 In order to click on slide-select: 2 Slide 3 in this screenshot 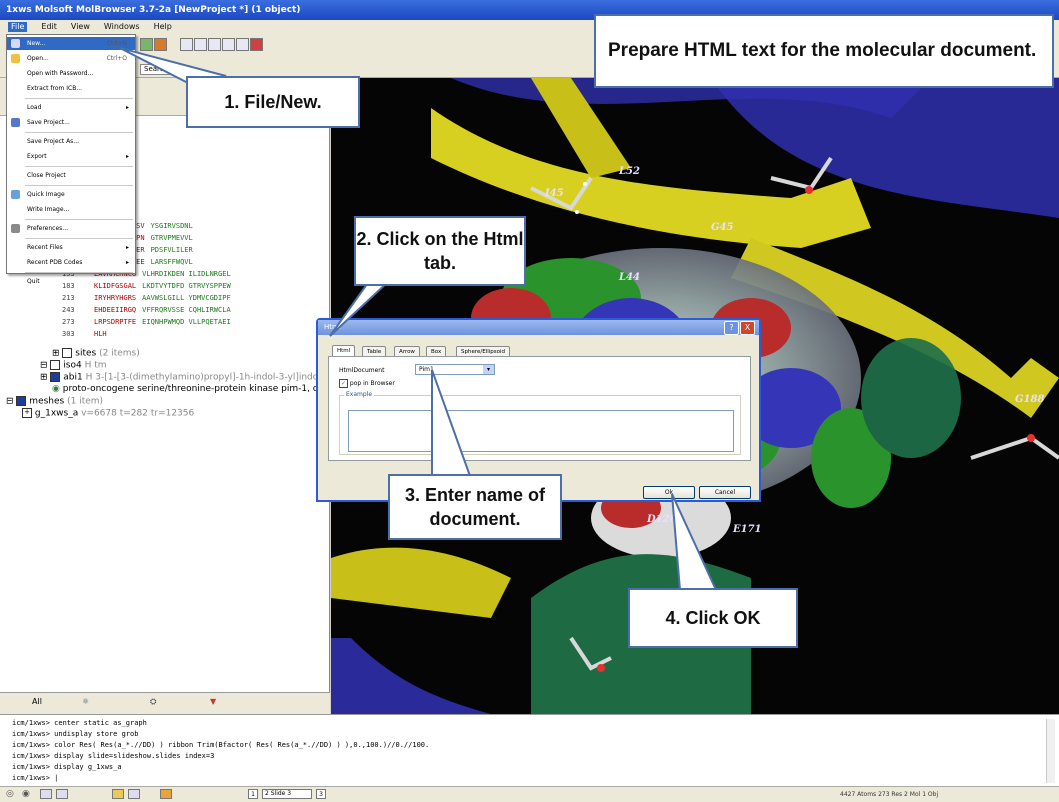, I will do `click(287, 794)`.